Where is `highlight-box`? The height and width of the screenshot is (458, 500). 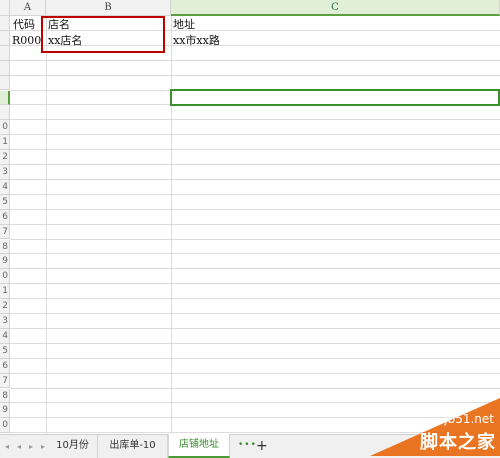 highlight-box is located at coordinates (103, 34).